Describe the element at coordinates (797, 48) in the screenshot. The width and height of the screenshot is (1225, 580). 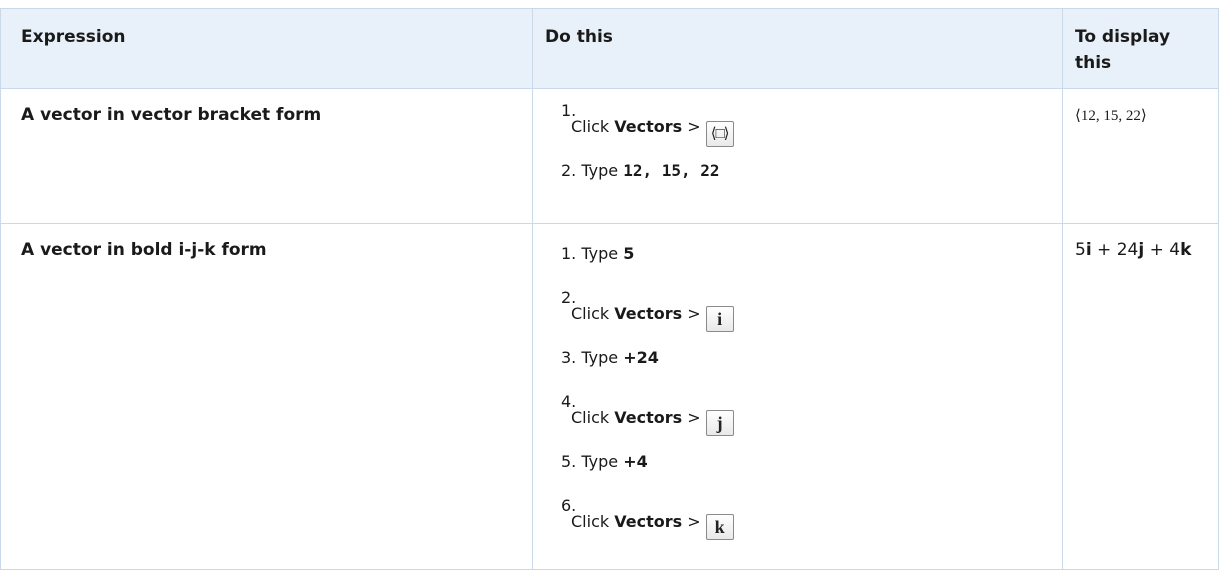
I see `header-do-this: Do this` at that location.